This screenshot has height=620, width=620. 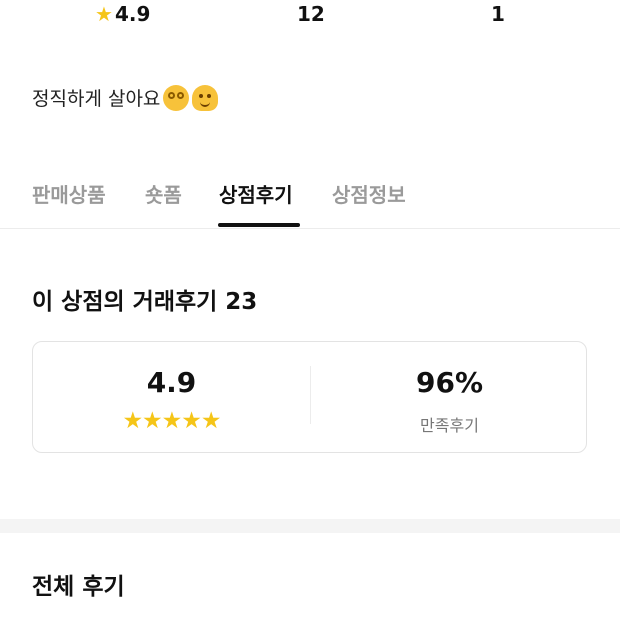 What do you see at coordinates (176, 97) in the screenshot?
I see `spiral-eyes-face-icon` at bounding box center [176, 97].